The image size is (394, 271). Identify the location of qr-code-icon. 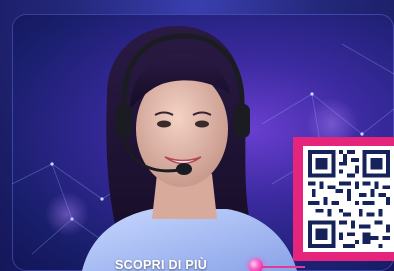
(349, 199).